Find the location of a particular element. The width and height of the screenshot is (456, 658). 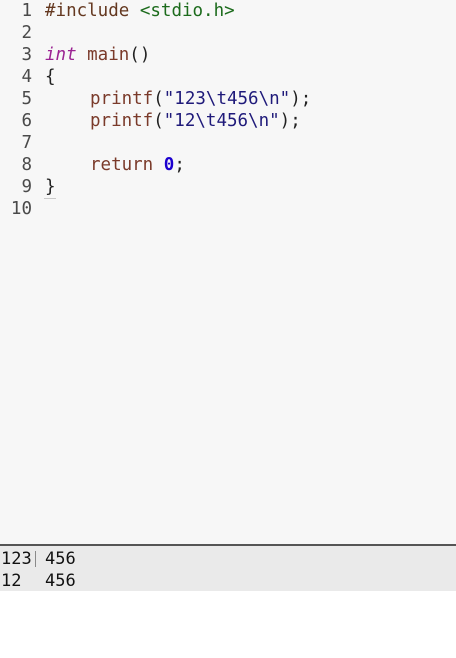

number-literal: 0 is located at coordinates (169, 165).